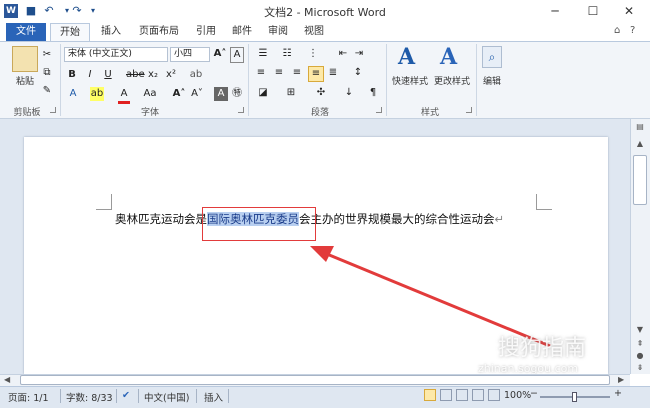  I want to click on paragraph-mark: ↵, so click(499, 219).